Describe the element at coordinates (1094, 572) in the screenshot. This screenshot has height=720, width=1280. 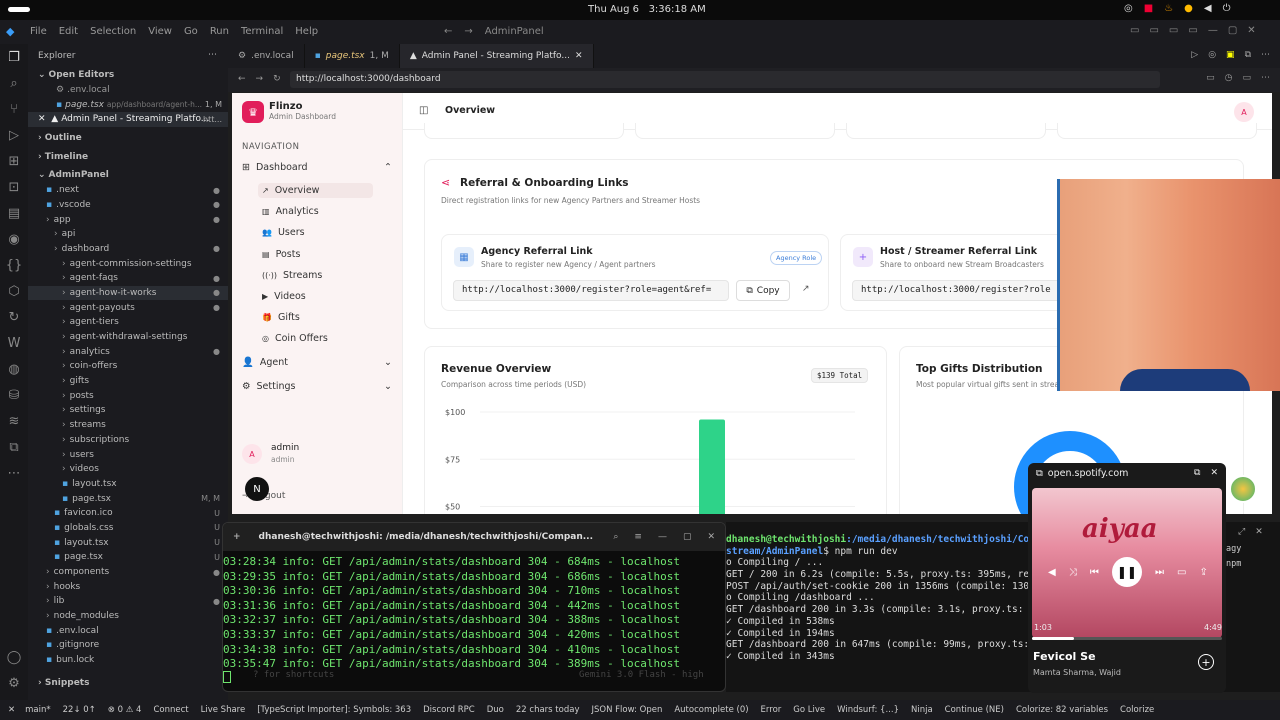
I see `previous-icon: ⏮` at that location.